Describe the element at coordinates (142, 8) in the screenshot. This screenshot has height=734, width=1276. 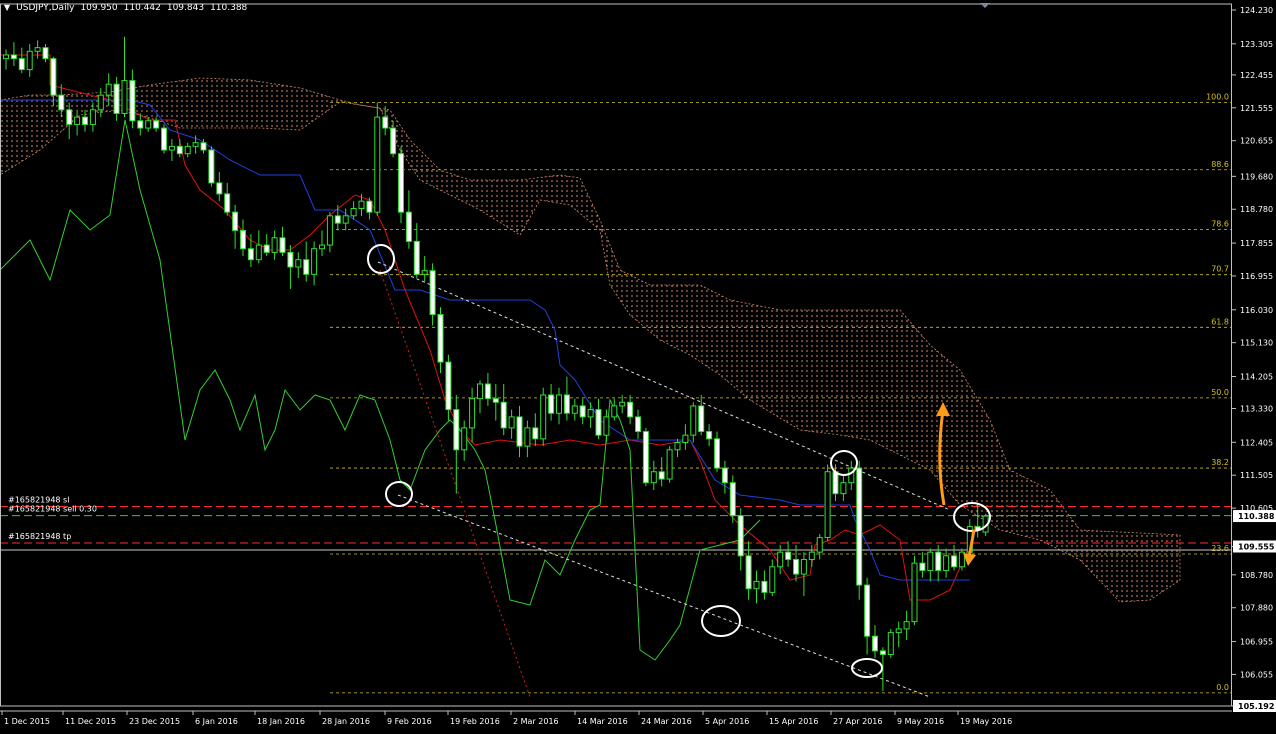
I see `high-price: 110.442` at that location.